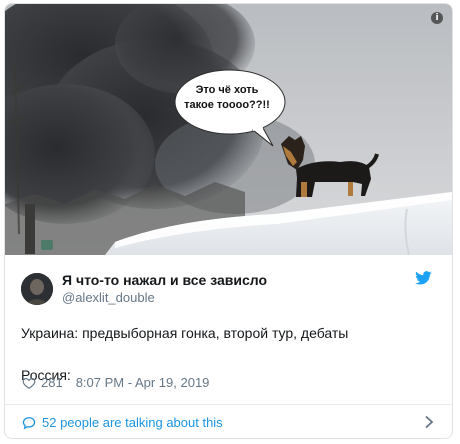  I want to click on timestamp: 8:07 PM - Apr 19, 2019, so click(143, 382).